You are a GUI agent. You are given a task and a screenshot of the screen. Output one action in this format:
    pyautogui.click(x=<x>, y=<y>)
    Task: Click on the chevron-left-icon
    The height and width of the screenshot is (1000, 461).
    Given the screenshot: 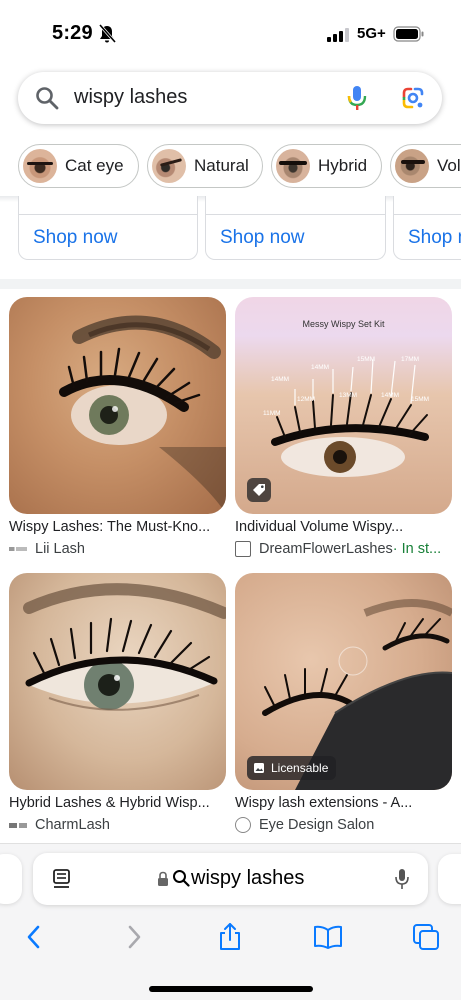 What is the action you would take?
    pyautogui.click(x=33, y=937)
    